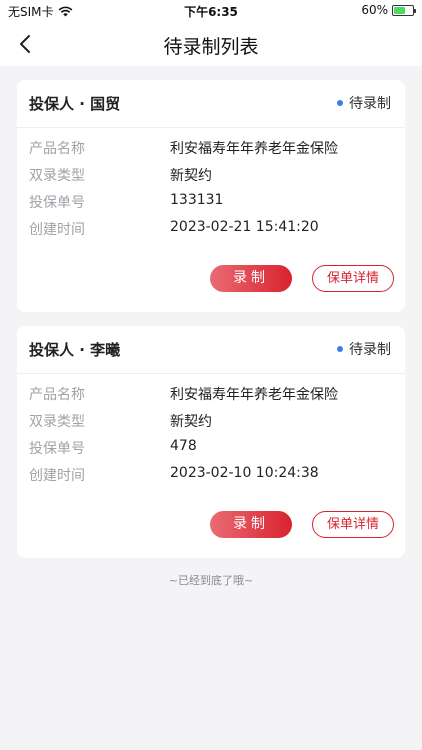 This screenshot has width=422, height=750. I want to click on nav-bar: 待录制列表, so click(211, 44).